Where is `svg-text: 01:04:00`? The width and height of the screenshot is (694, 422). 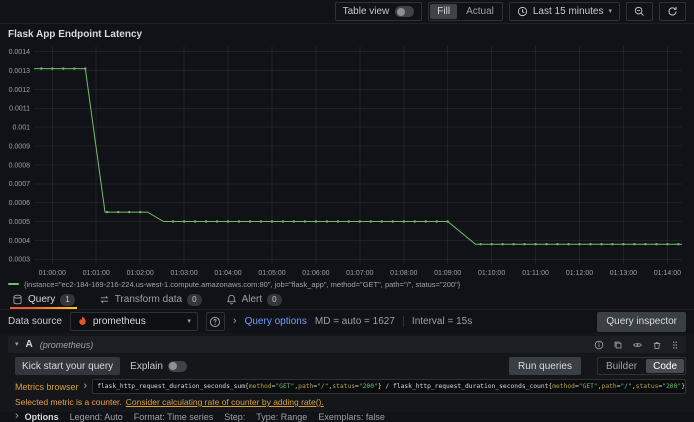
svg-text: 01:04:00 is located at coordinates (227, 273).